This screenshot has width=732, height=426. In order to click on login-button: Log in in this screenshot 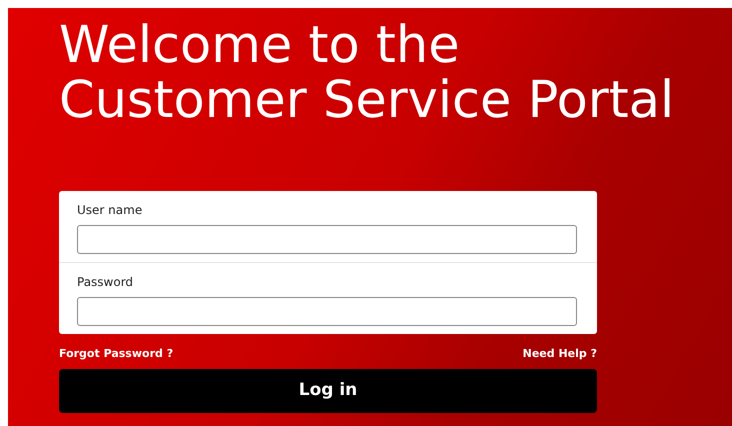, I will do `click(328, 390)`.